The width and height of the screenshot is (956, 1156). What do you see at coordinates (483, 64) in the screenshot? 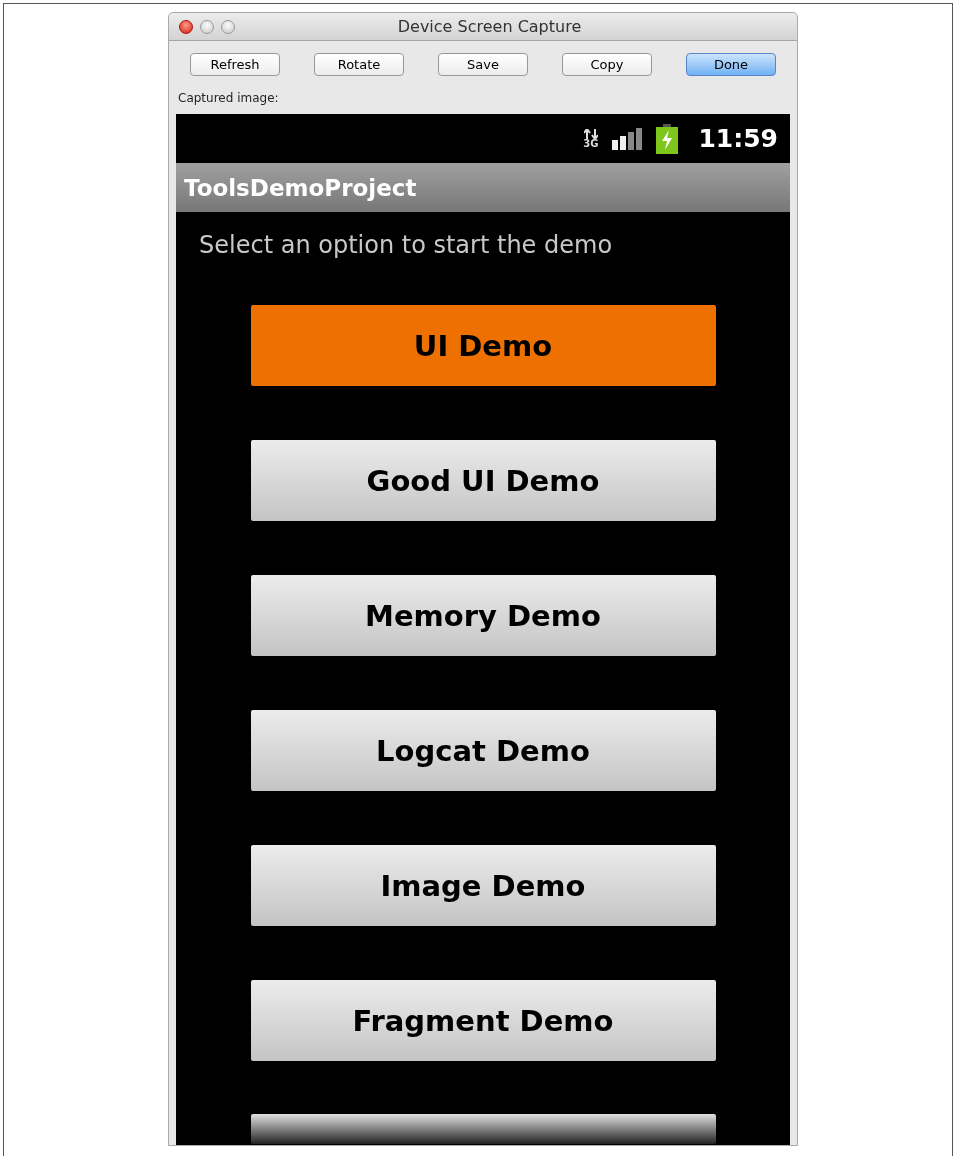
I see `toolbar-button: Save` at bounding box center [483, 64].